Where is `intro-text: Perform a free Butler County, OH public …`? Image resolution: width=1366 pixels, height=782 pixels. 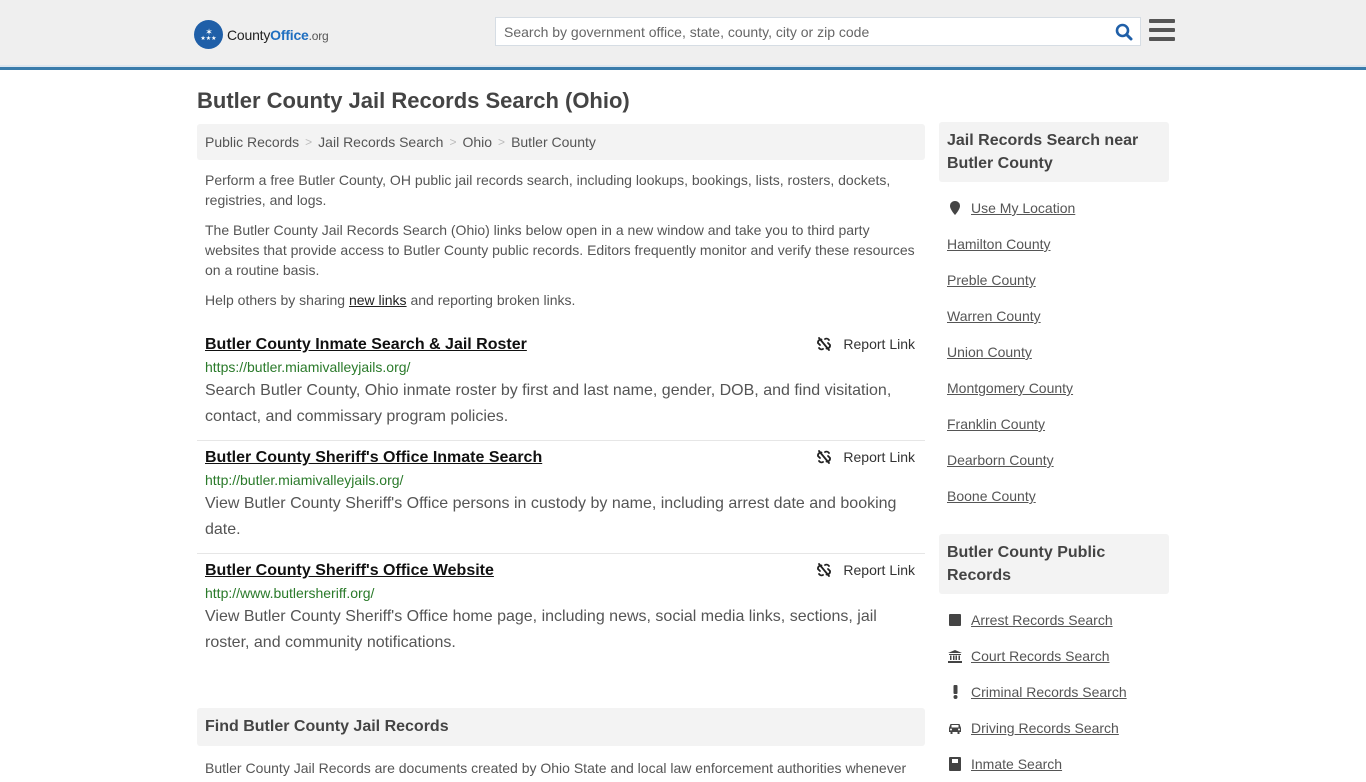
intro-text: Perform a free Butler County, OH public … is located at coordinates (561, 240).